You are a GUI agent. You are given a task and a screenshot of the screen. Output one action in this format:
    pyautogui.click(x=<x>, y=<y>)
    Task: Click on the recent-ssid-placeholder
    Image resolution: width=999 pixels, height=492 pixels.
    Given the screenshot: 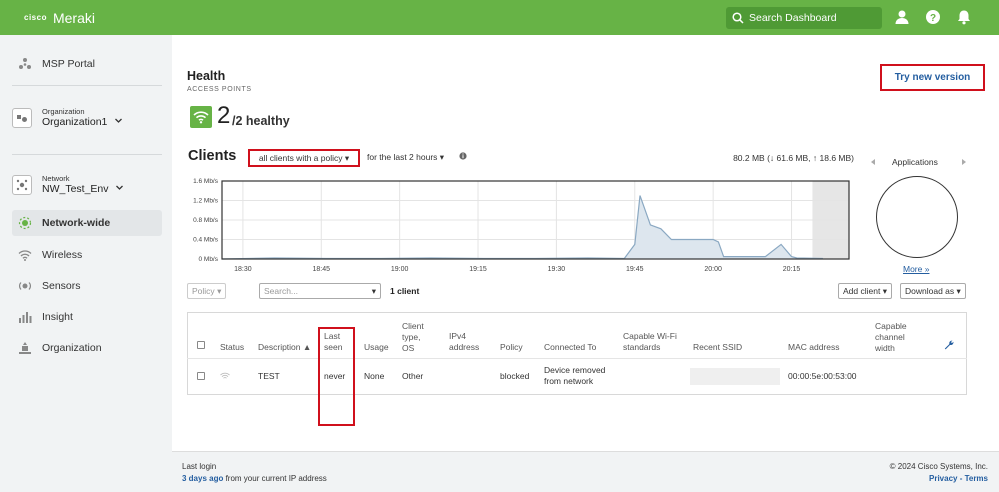 What is the action you would take?
    pyautogui.click(x=735, y=376)
    